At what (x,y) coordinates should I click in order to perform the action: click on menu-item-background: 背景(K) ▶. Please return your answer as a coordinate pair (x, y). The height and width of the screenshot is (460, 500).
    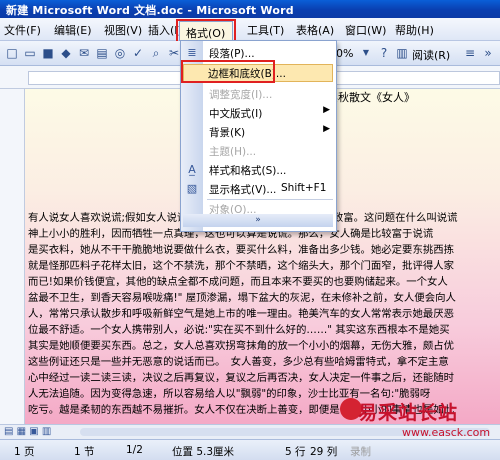
    Looking at the image, I should click on (258, 131).